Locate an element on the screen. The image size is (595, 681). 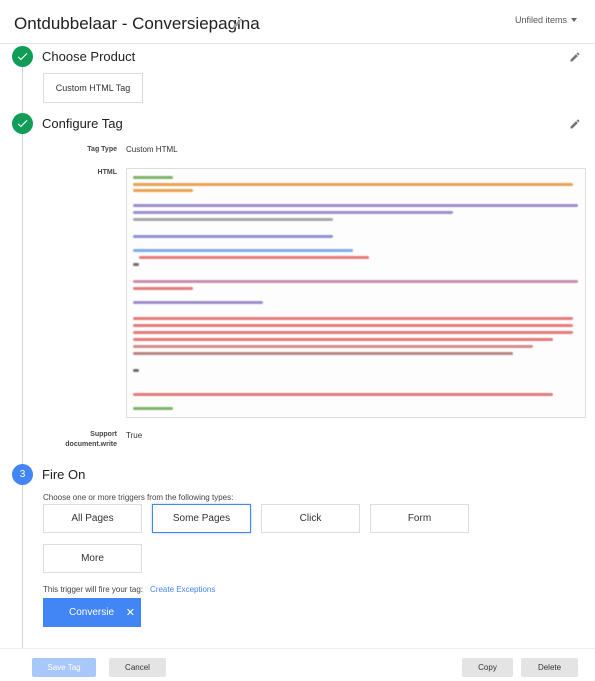
support-label-line-2: document.write is located at coordinates (91, 444).